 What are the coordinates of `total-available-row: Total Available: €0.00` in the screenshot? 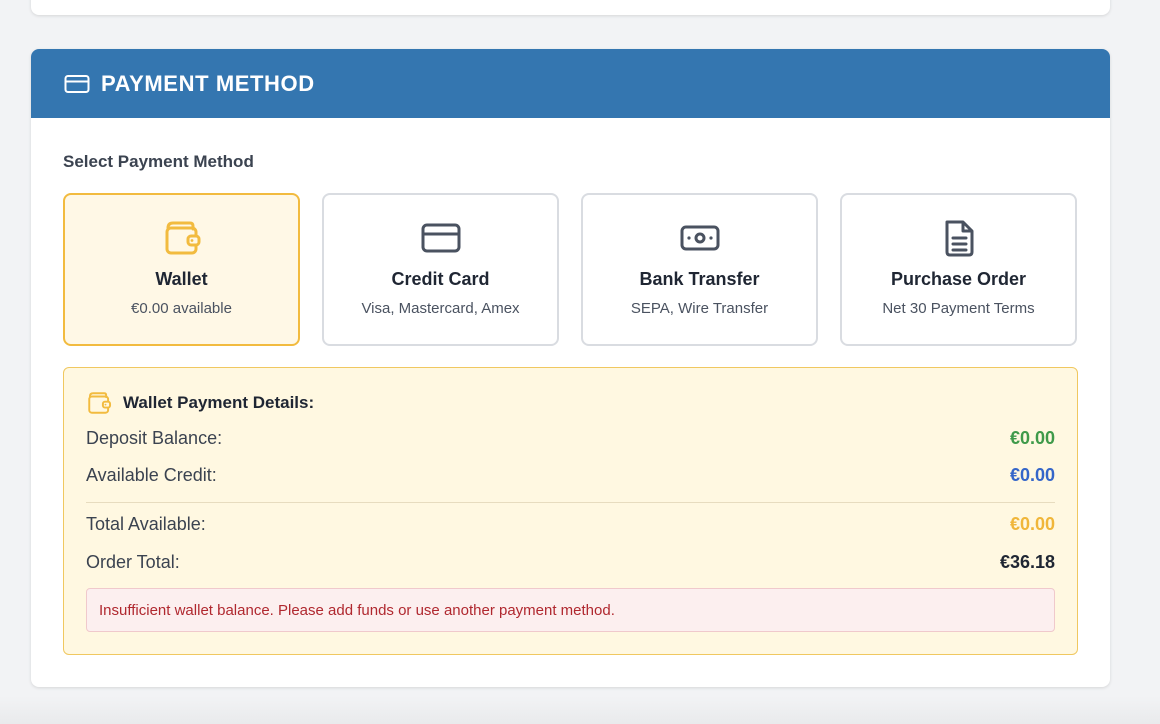 It's located at (570, 524).